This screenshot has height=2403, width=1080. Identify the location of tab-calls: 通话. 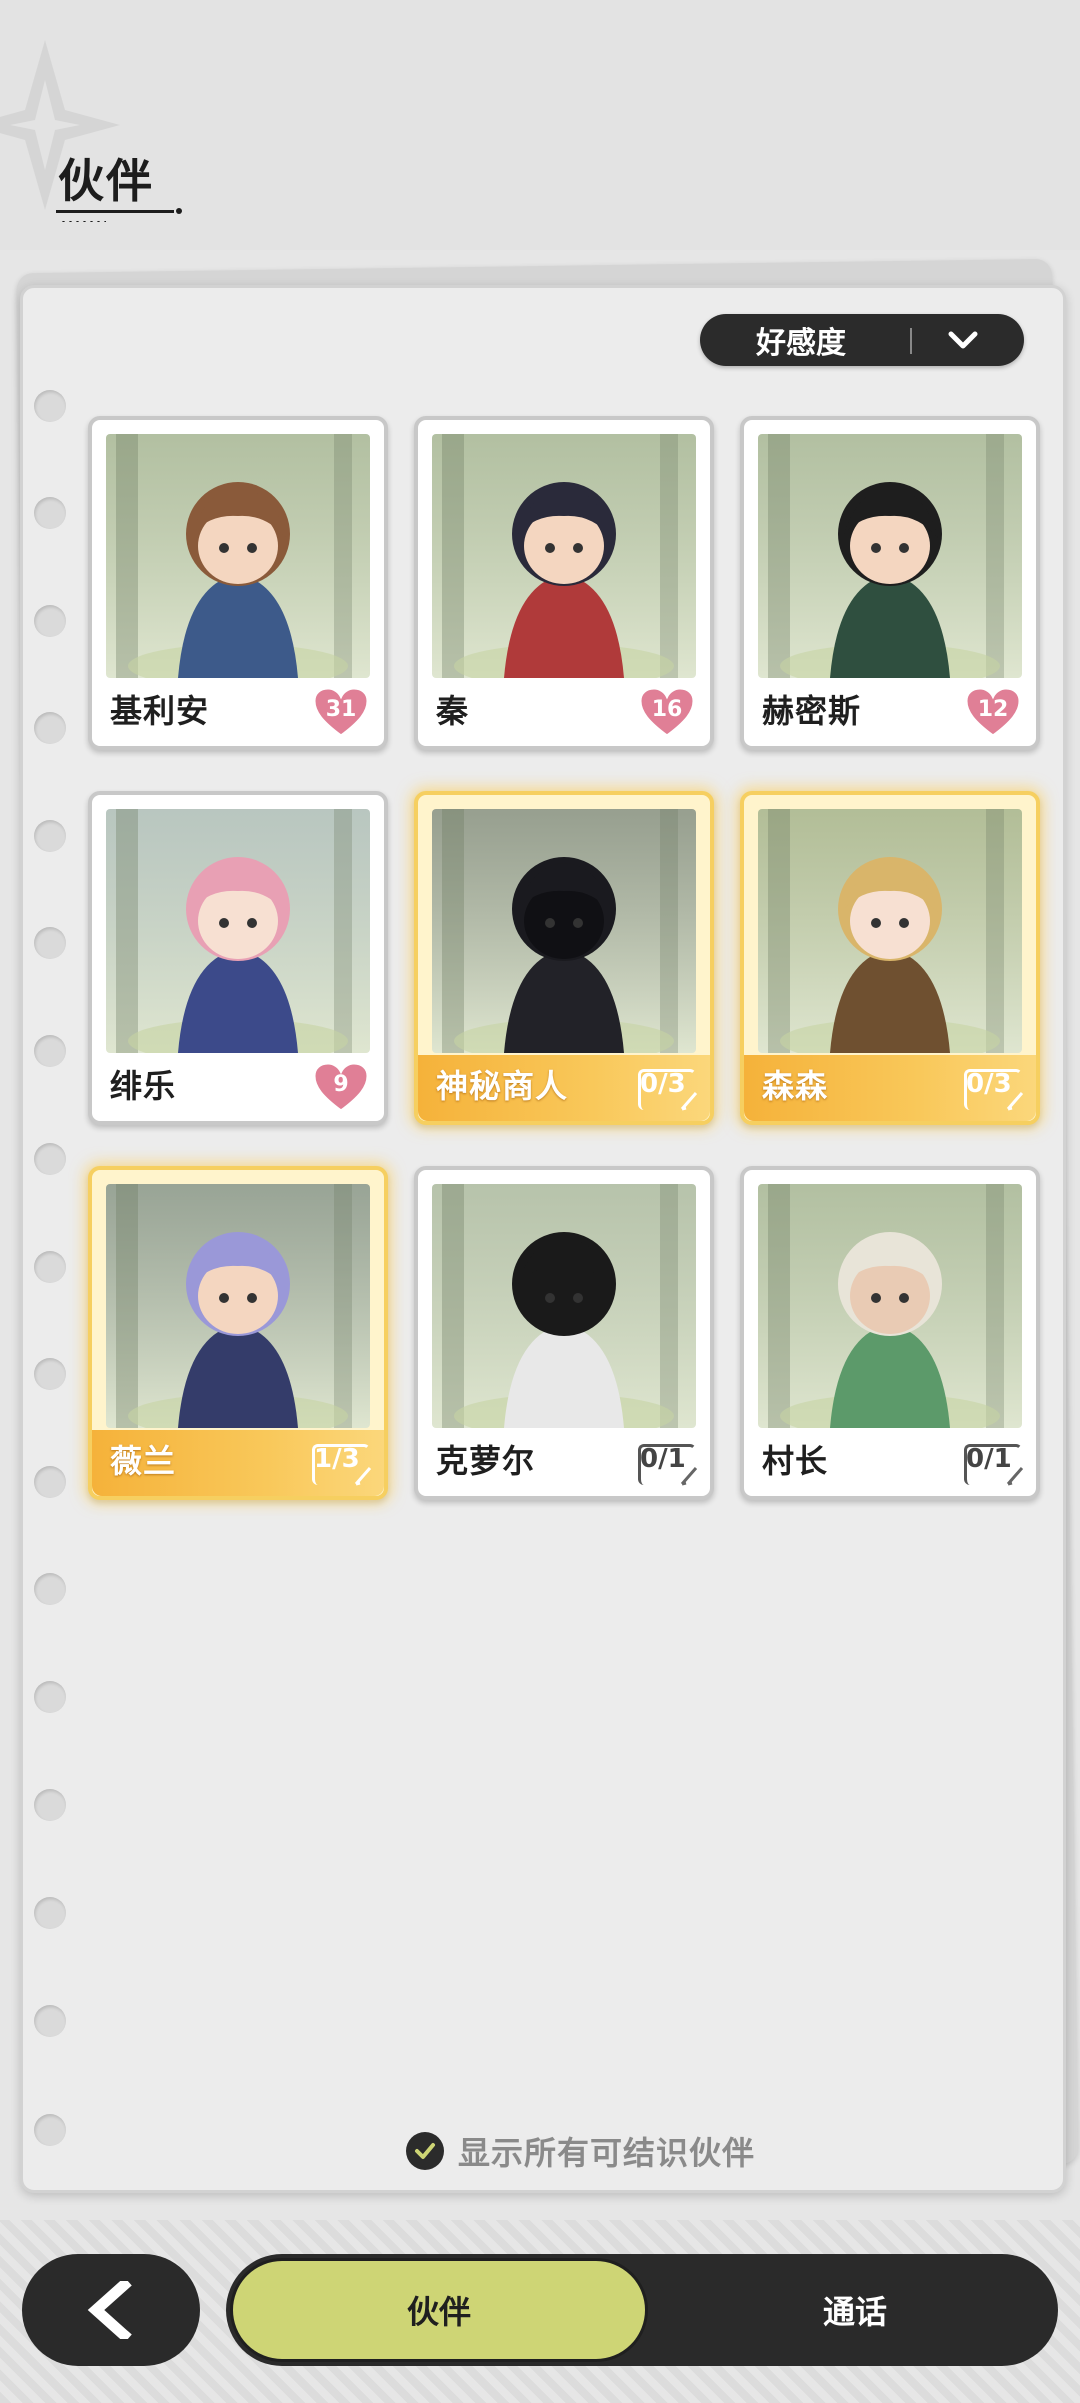
(855, 2310).